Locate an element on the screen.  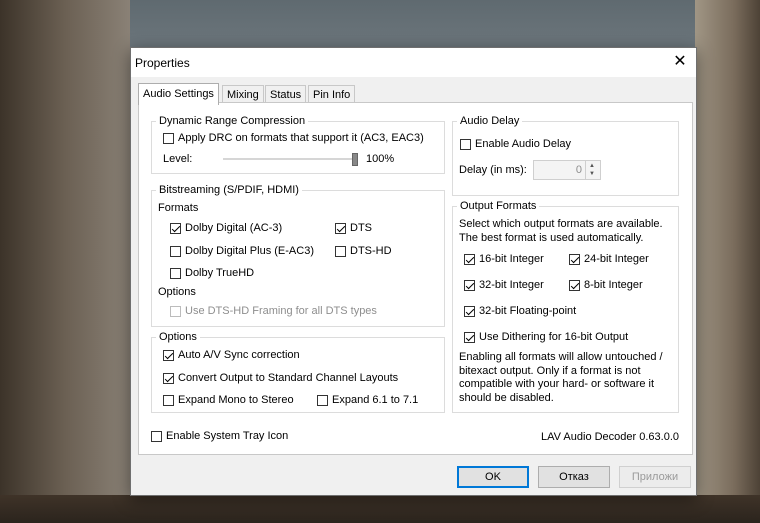
bitstreaming-group-title: Bitstreaming (S/PDIF, HDMI) is located at coordinates (229, 190).